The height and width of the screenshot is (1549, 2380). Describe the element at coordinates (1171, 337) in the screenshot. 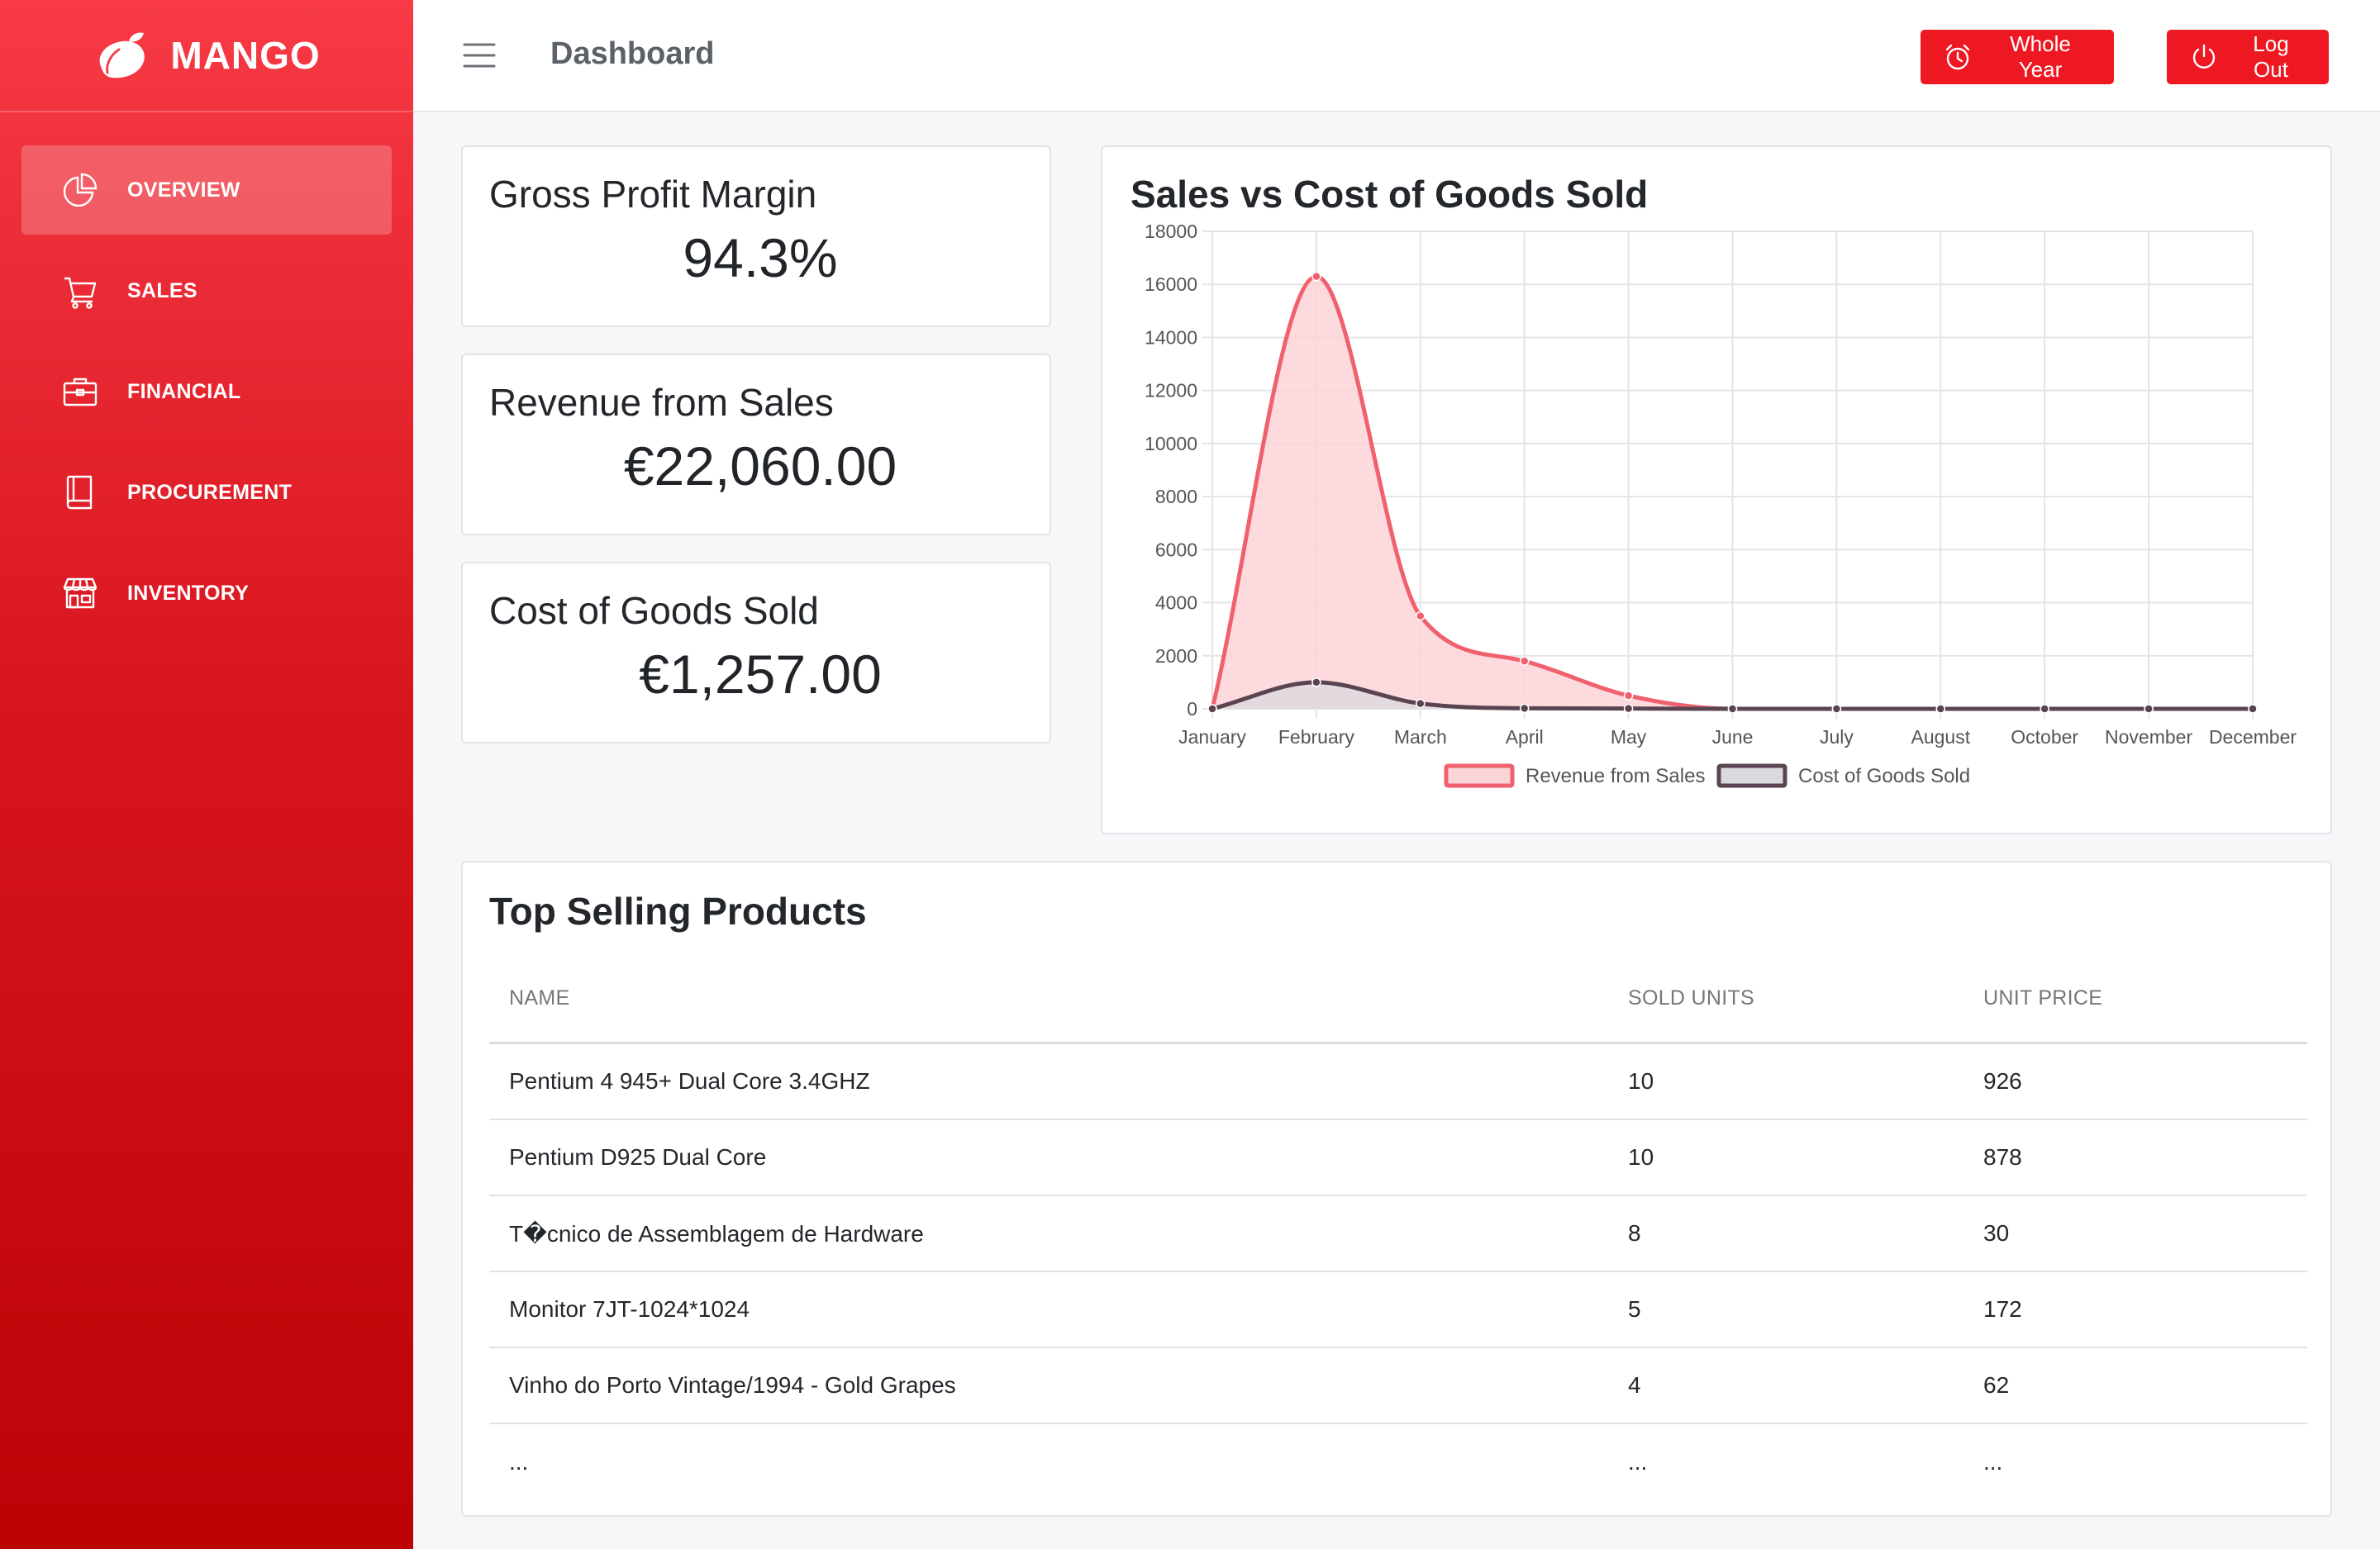

I see `y-tick-label: 14000` at that location.